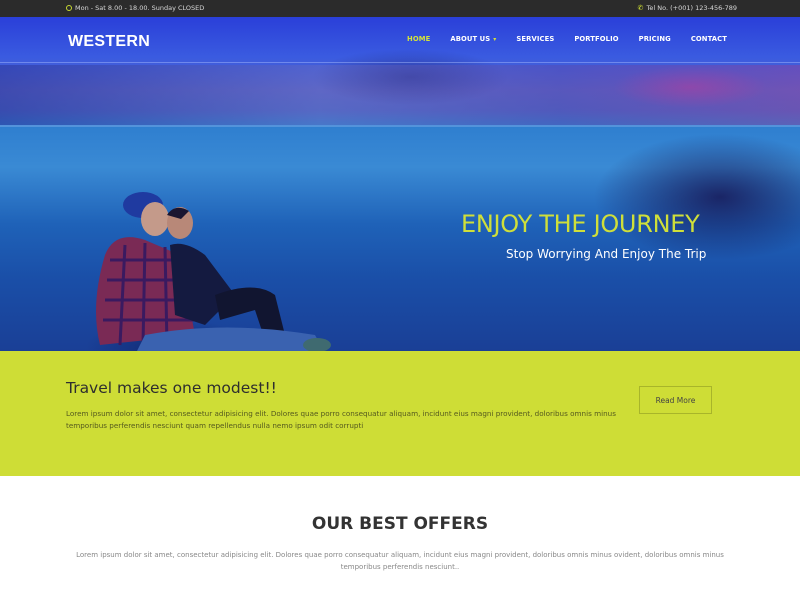 Image resolution: width=800 pixels, height=590 pixels. Describe the element at coordinates (606, 254) in the screenshot. I see `hero-subtitle: Stop Worrying And Enjoy The Trip` at that location.